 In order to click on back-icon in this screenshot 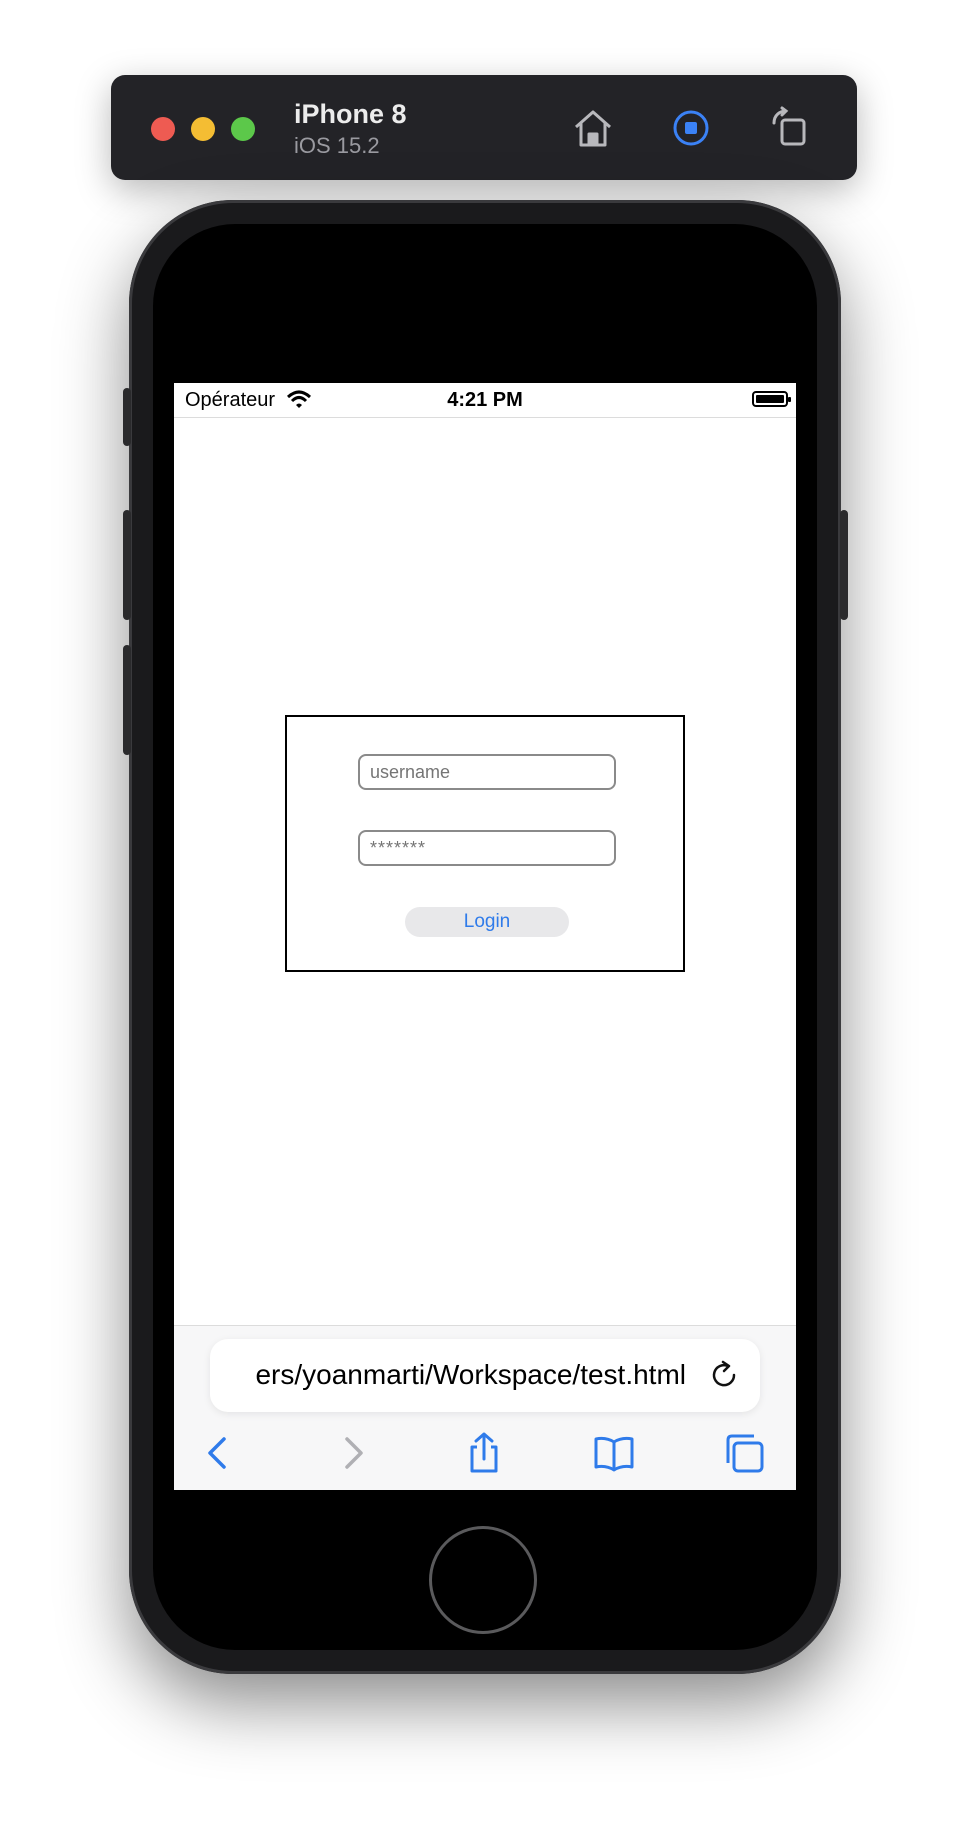, I will do `click(219, 1453)`.